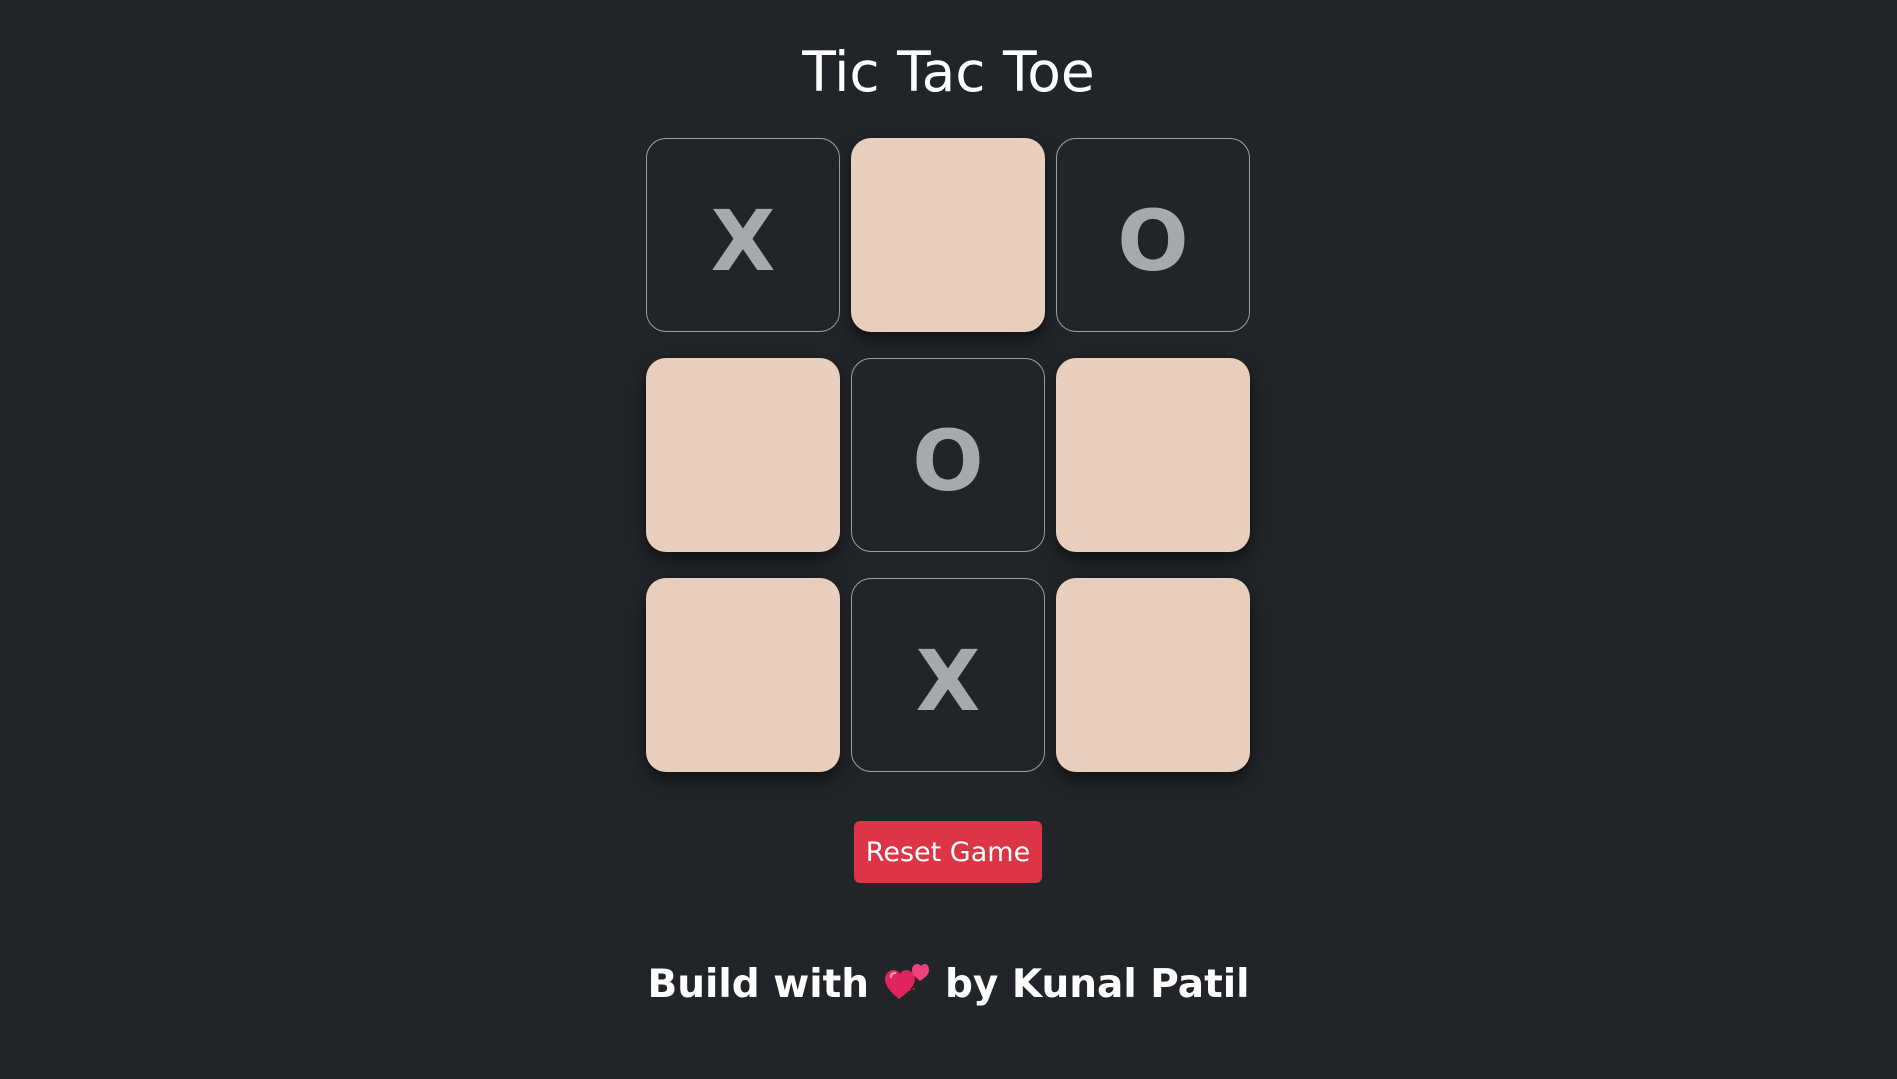 The width and height of the screenshot is (1897, 1079). I want to click on board-cell-8: X, so click(948, 675).